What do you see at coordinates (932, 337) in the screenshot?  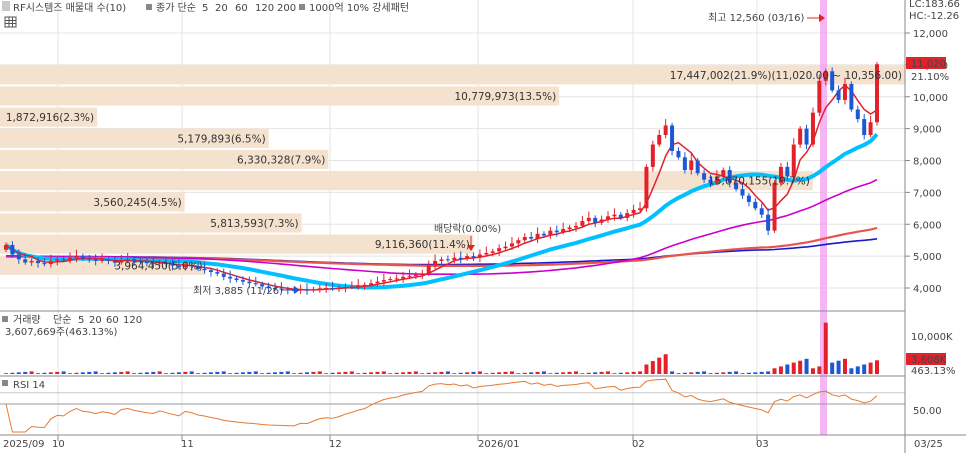 I see `volume-axis-tick: 10,000K` at bounding box center [932, 337].